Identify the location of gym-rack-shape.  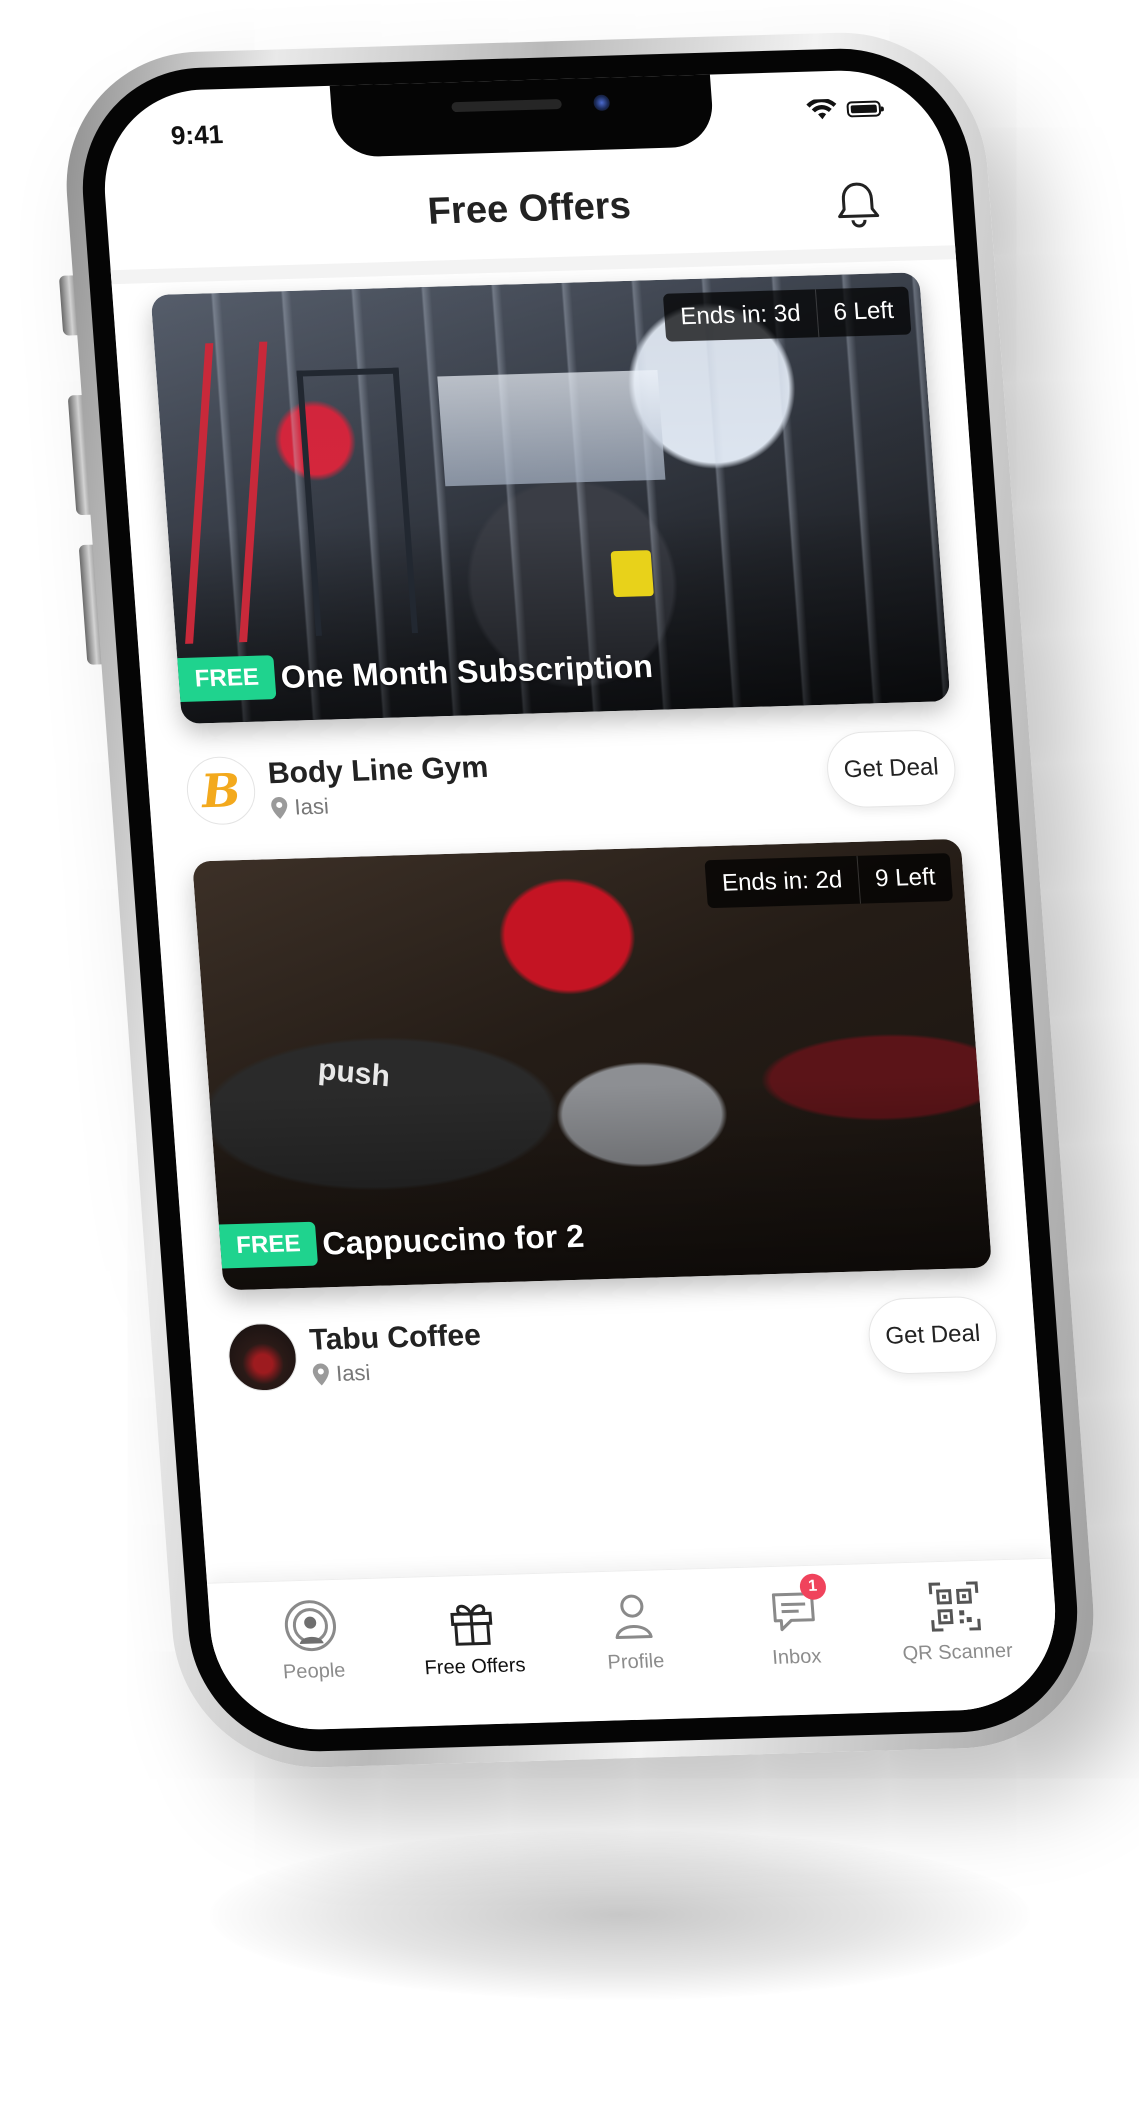
(226, 492).